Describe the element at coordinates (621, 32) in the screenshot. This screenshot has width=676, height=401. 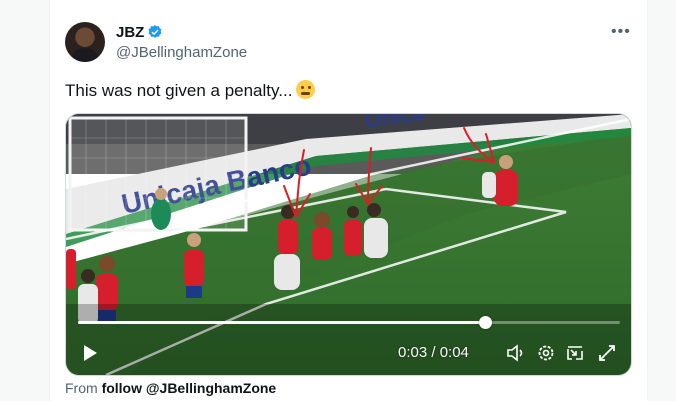
I see `more-options-icon: •••` at that location.